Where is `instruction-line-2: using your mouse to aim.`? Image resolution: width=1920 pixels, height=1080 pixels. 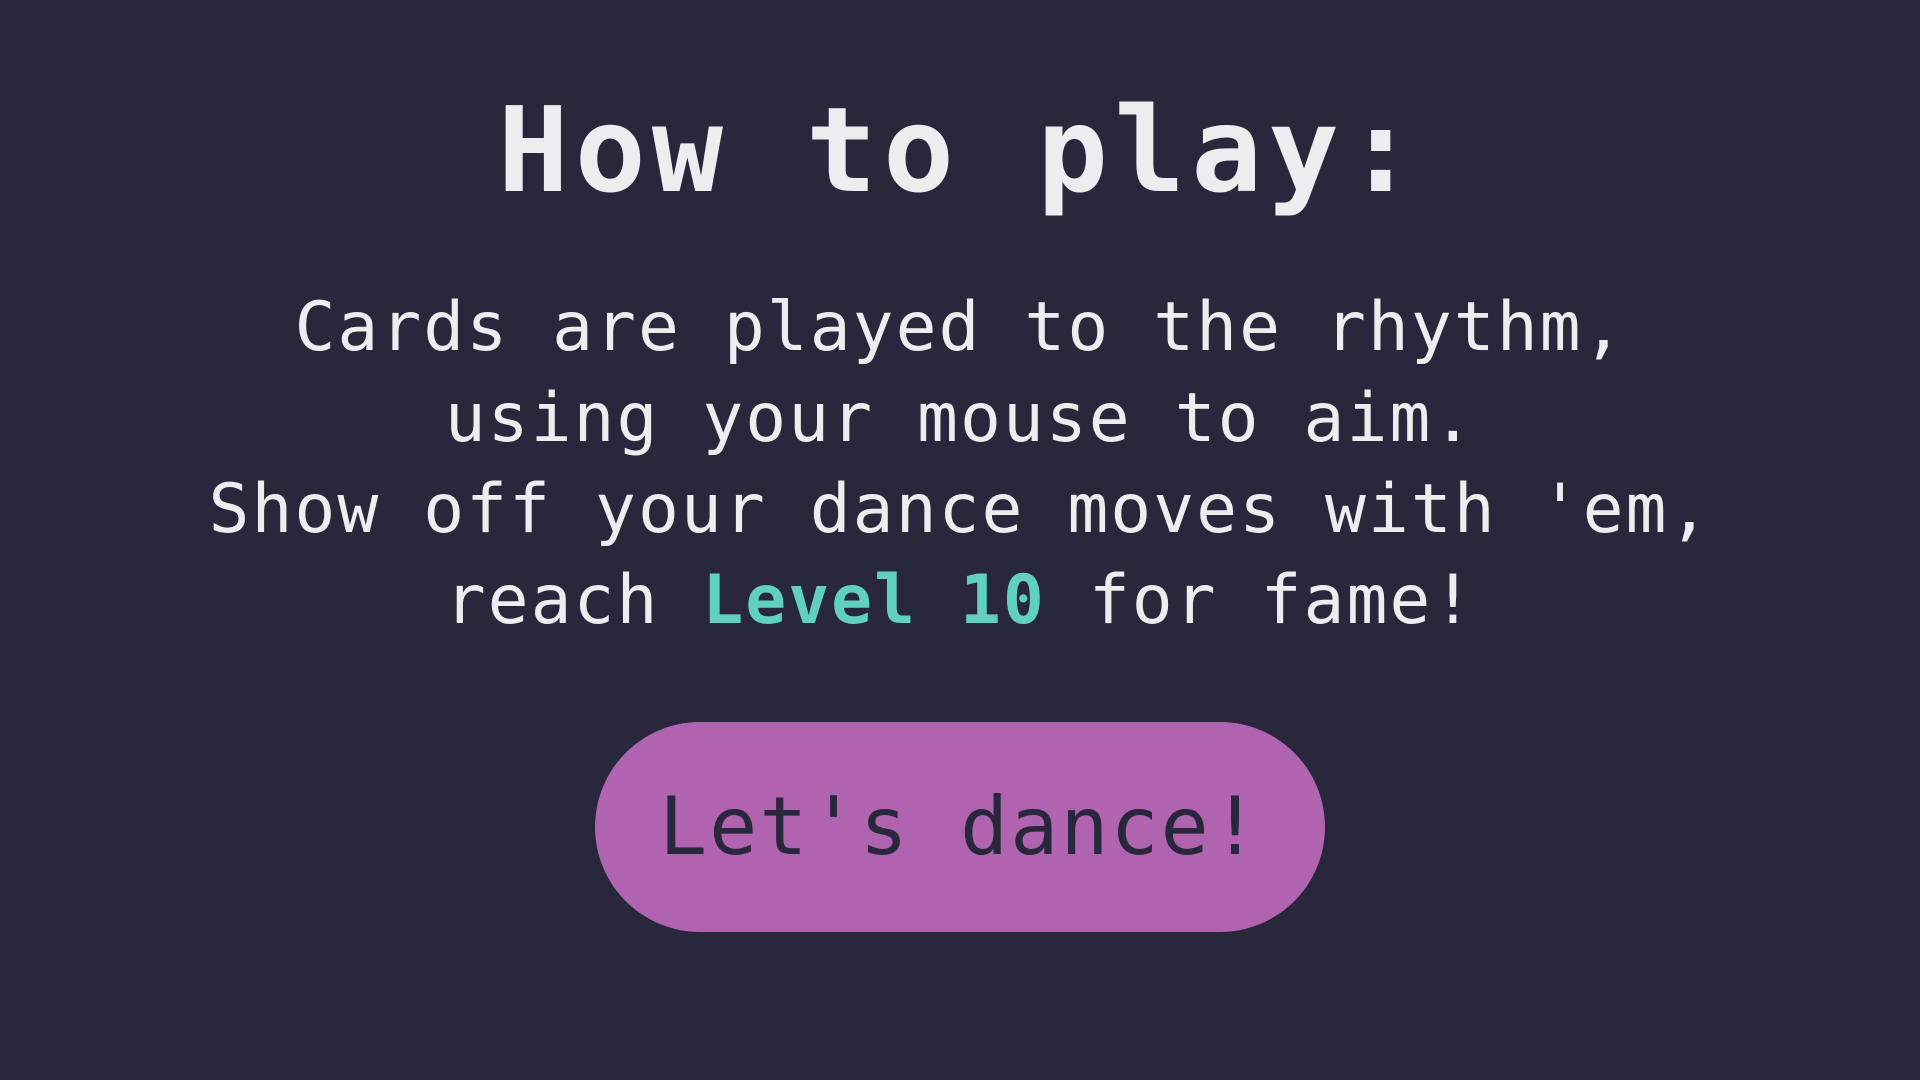 instruction-line-2: using your mouse to aim. is located at coordinates (960, 418).